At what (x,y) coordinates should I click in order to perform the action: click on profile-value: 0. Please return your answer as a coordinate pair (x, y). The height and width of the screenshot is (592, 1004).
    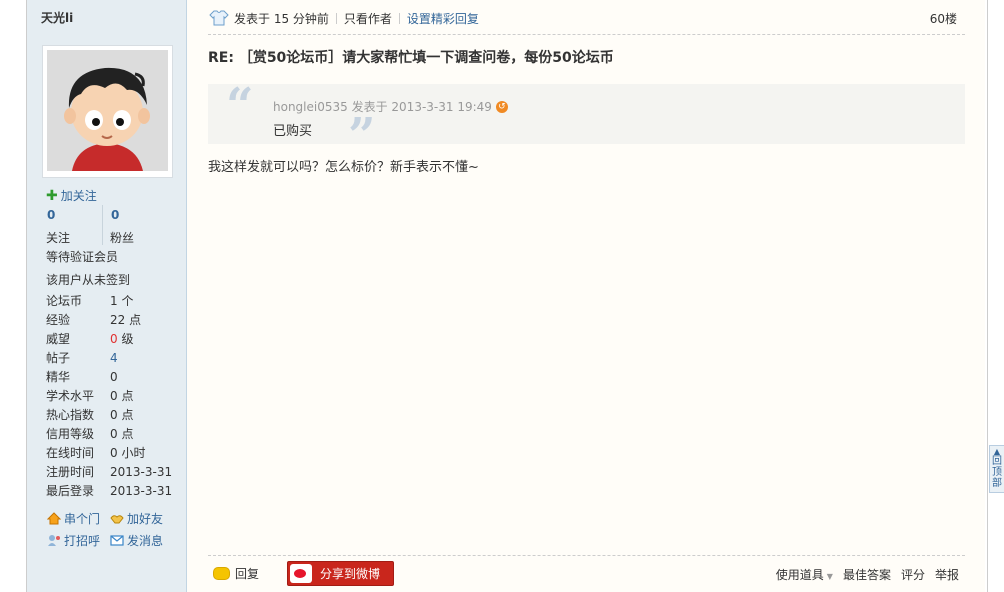
    Looking at the image, I should click on (114, 377).